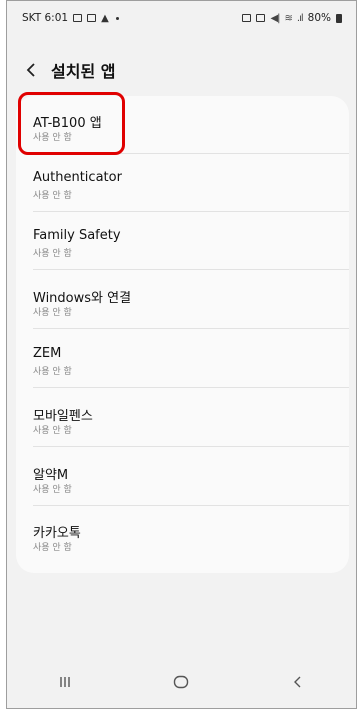 This screenshot has width=363, height=715. Describe the element at coordinates (300, 18) in the screenshot. I see `signal-icon: .ıl` at that location.